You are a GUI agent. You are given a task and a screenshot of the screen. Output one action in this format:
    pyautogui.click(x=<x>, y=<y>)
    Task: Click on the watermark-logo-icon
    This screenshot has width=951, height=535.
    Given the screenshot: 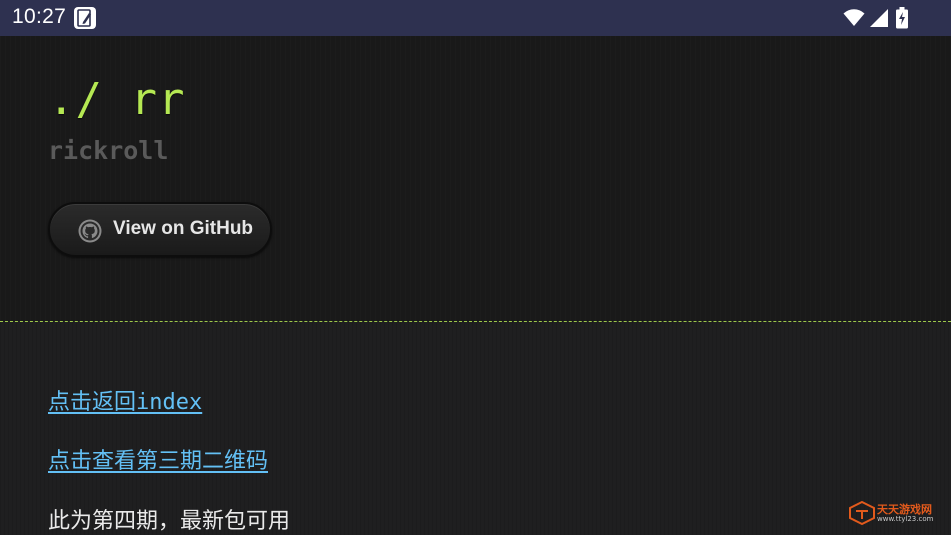 What is the action you would take?
    pyautogui.click(x=862, y=514)
    